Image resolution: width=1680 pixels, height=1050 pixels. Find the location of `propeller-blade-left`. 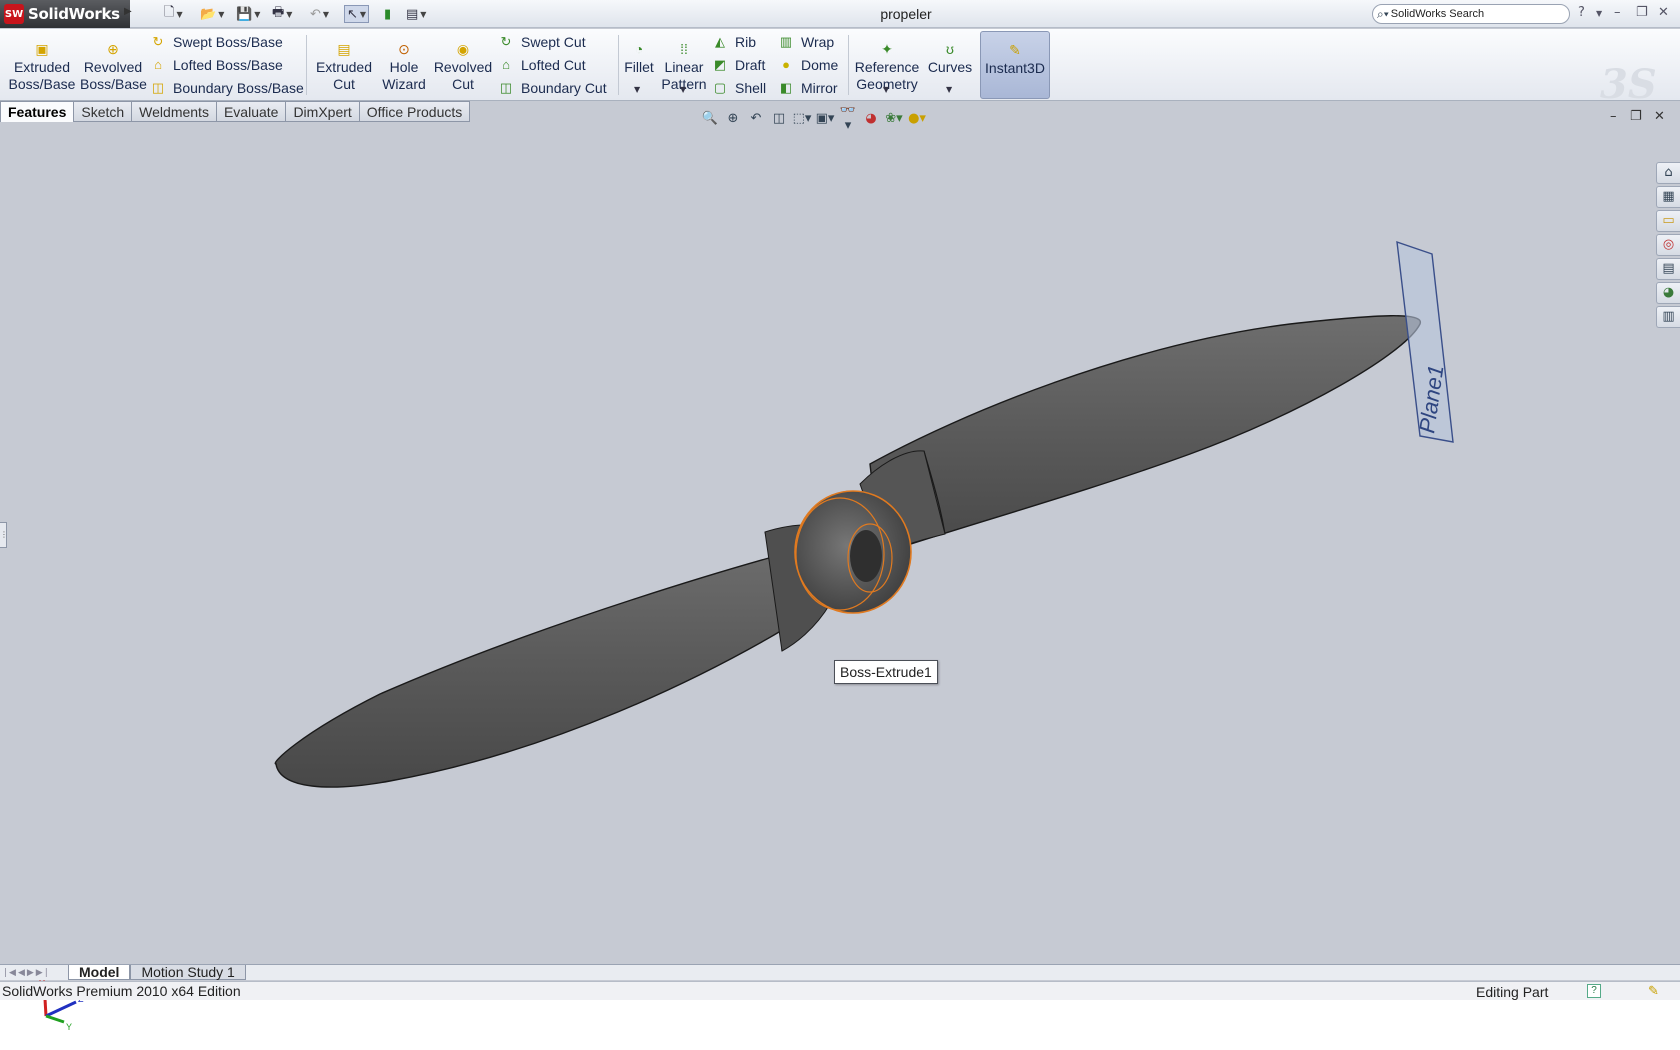

propeller-blade-left is located at coordinates (557, 663).